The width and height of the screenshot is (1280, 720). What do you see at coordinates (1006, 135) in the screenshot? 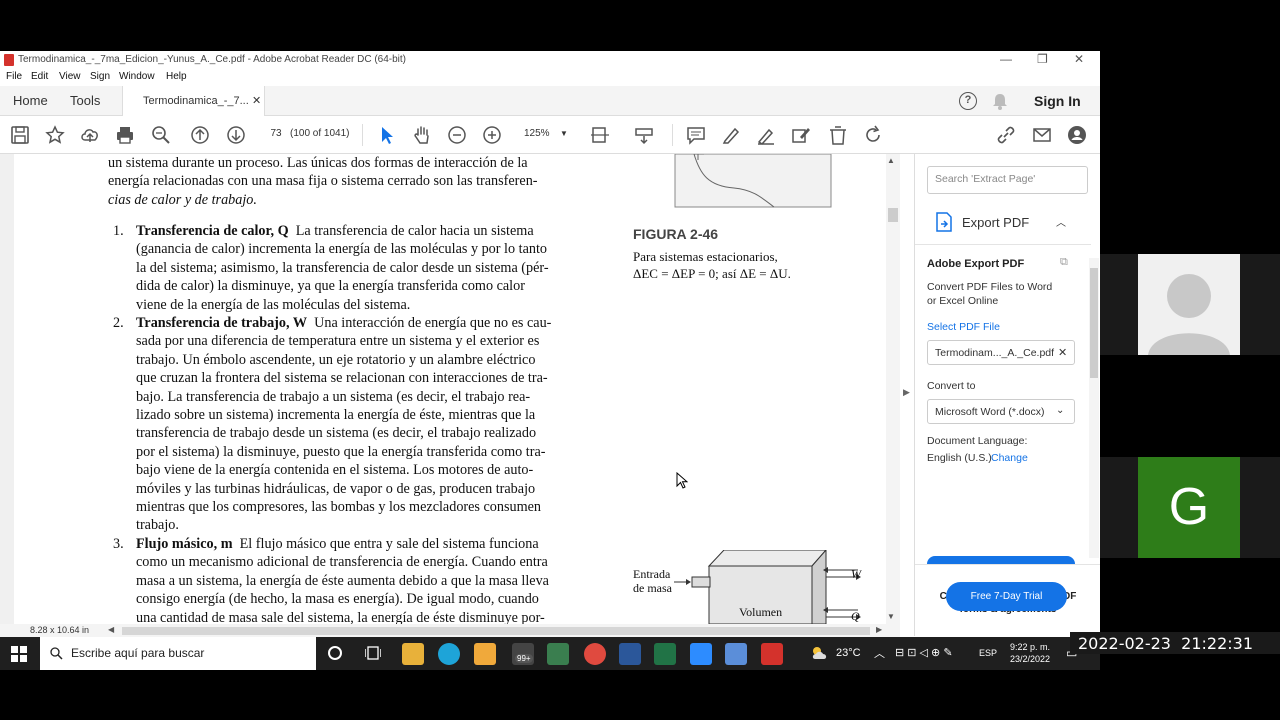
I see `share-link-icon` at bounding box center [1006, 135].